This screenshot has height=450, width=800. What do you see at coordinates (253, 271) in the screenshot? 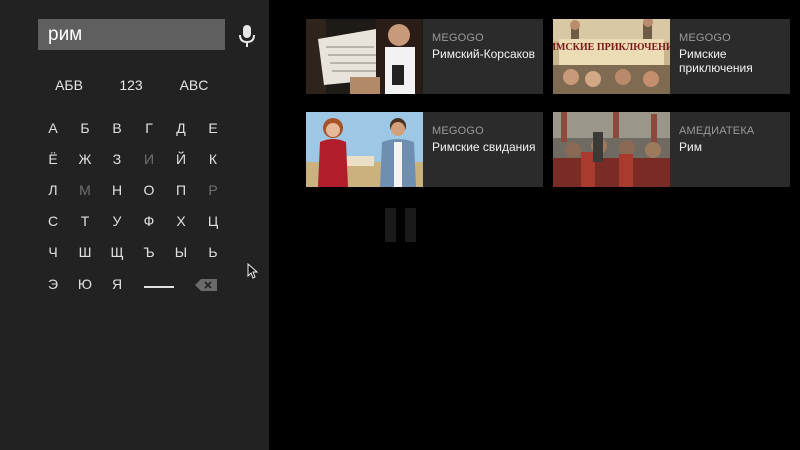
I see `mouse-cursor-icon` at bounding box center [253, 271].